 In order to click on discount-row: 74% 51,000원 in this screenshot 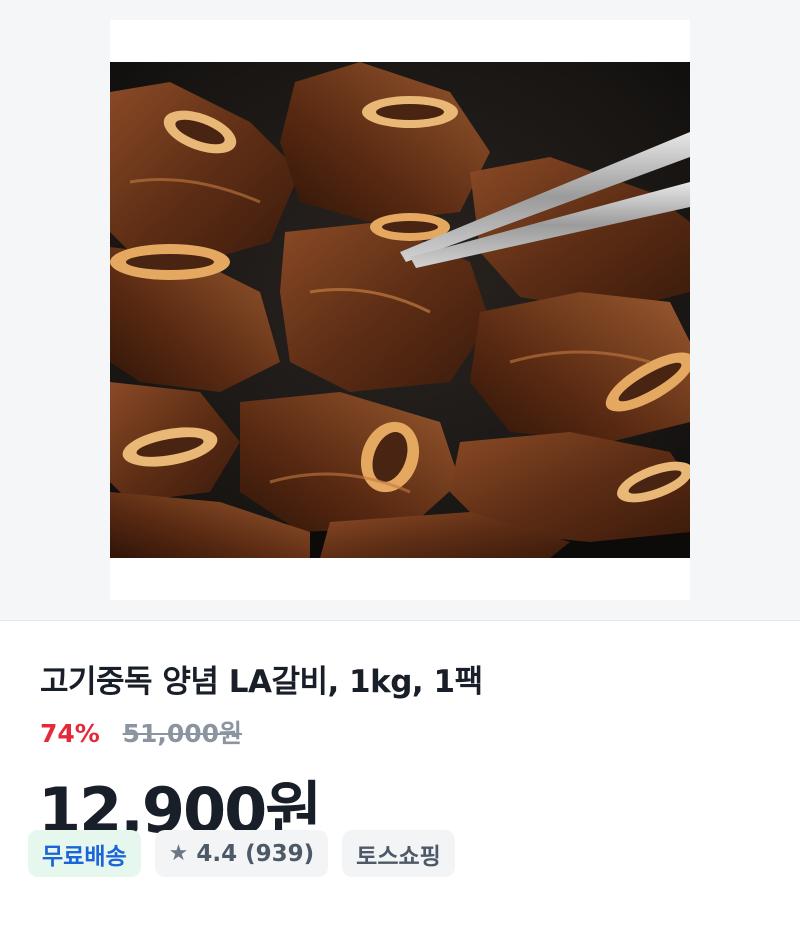, I will do `click(141, 732)`.